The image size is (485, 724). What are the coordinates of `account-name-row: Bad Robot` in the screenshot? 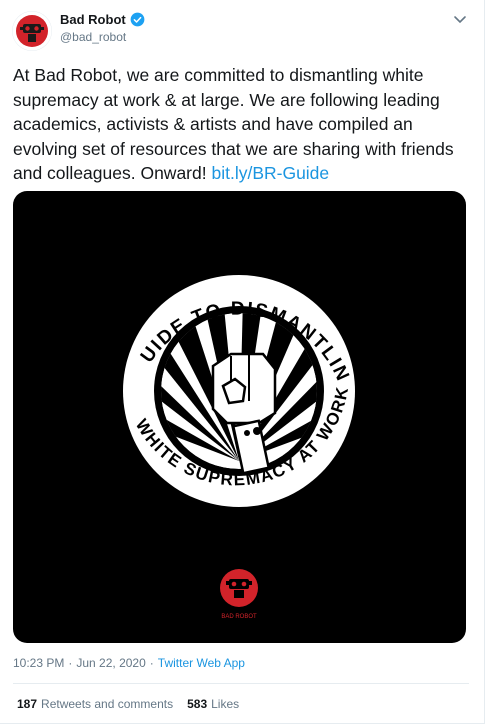 It's located at (102, 19).